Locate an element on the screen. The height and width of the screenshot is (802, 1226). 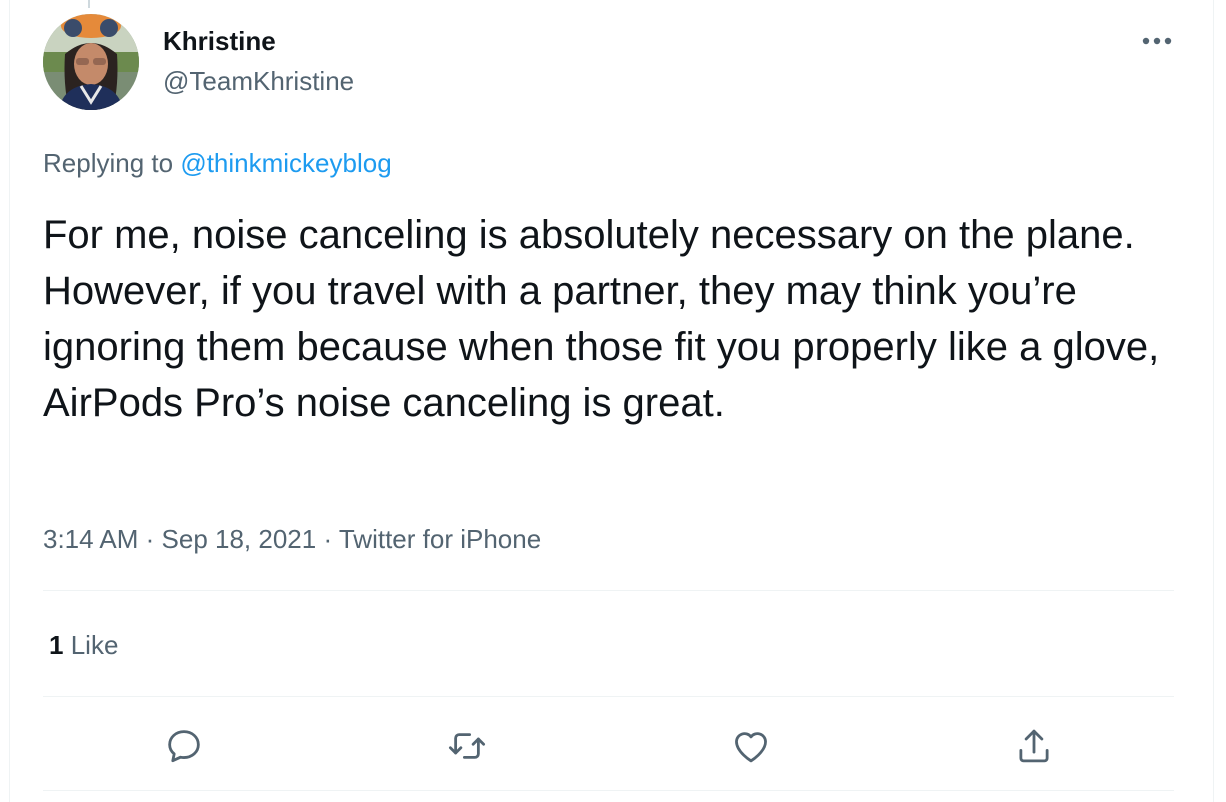
share-button is located at coordinates (1034, 746).